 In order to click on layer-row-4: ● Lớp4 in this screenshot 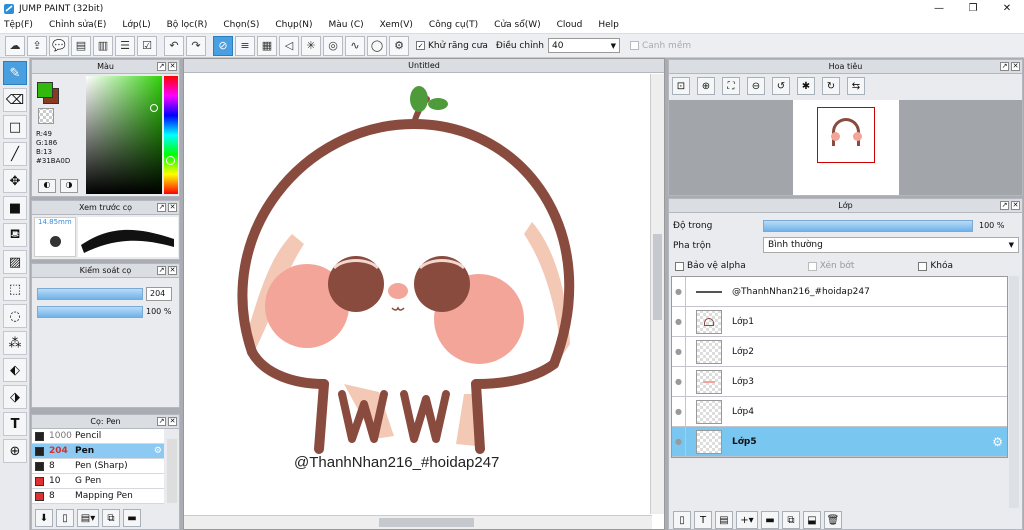, I will do `click(839, 411)`.